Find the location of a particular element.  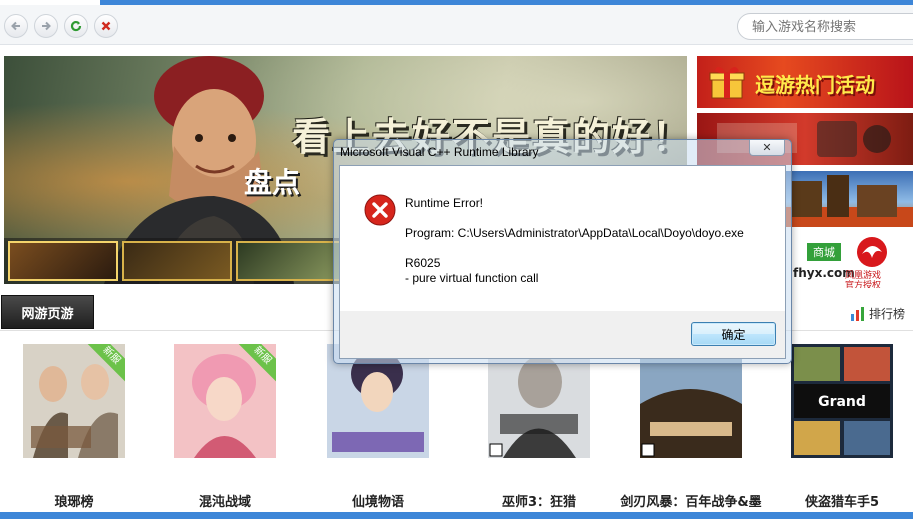

game-title: 琅琊榜 is located at coordinates (74, 502).